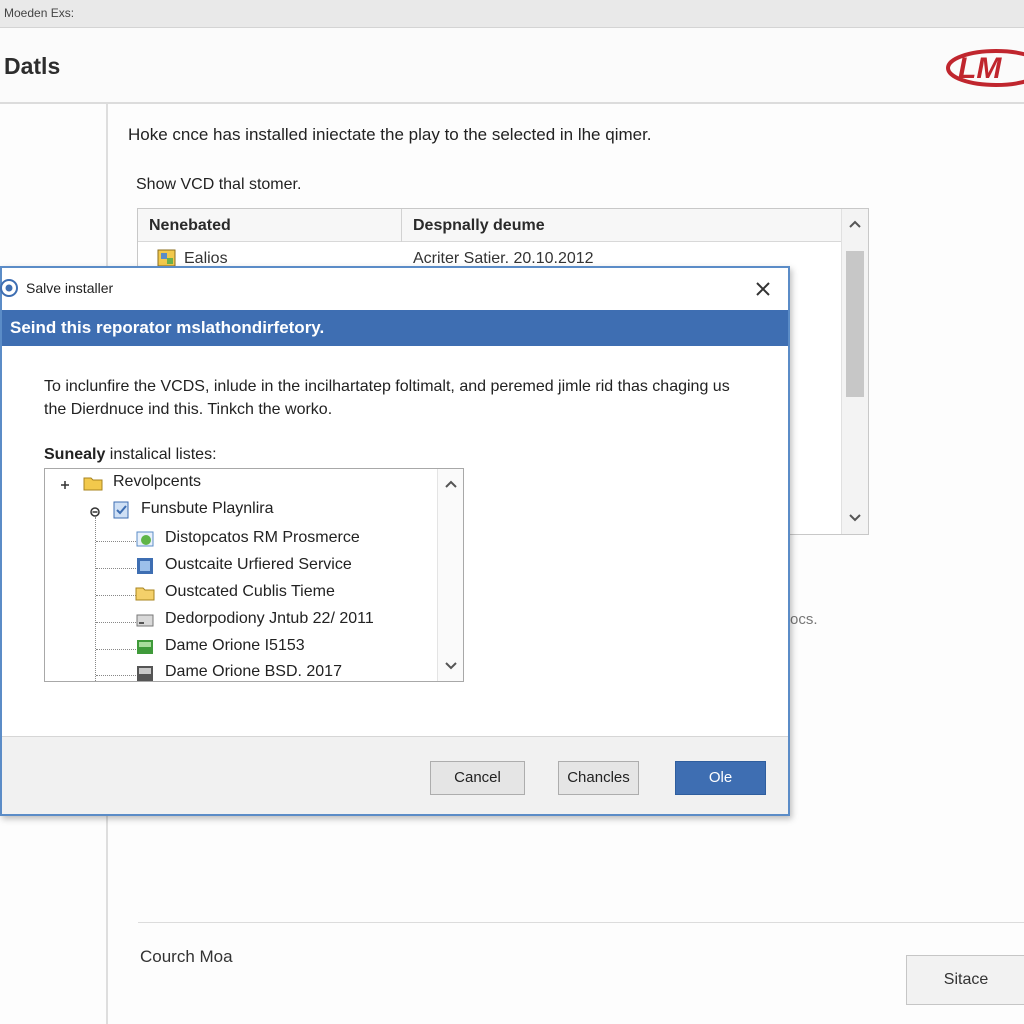 The height and width of the screenshot is (1024, 1024). I want to click on brand-logo: LM, so click(985, 68).